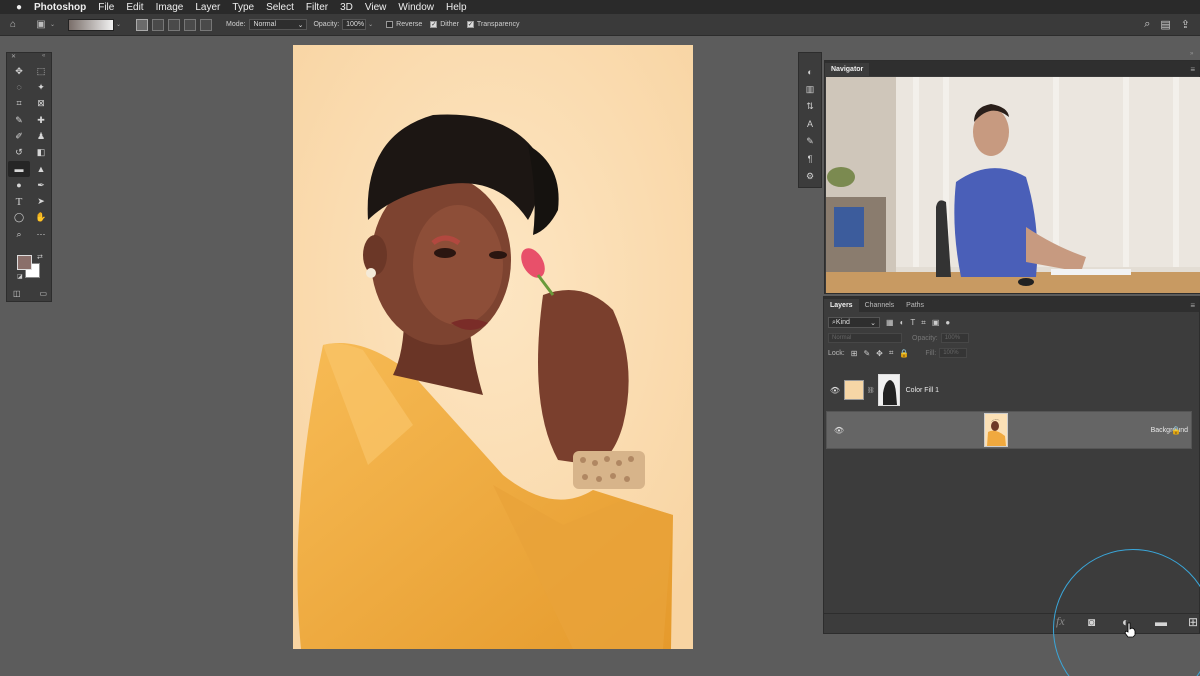 The height and width of the screenshot is (676, 1200). Describe the element at coordinates (43, 56) in the screenshot. I see `collapse-tools-icon: «` at that location.